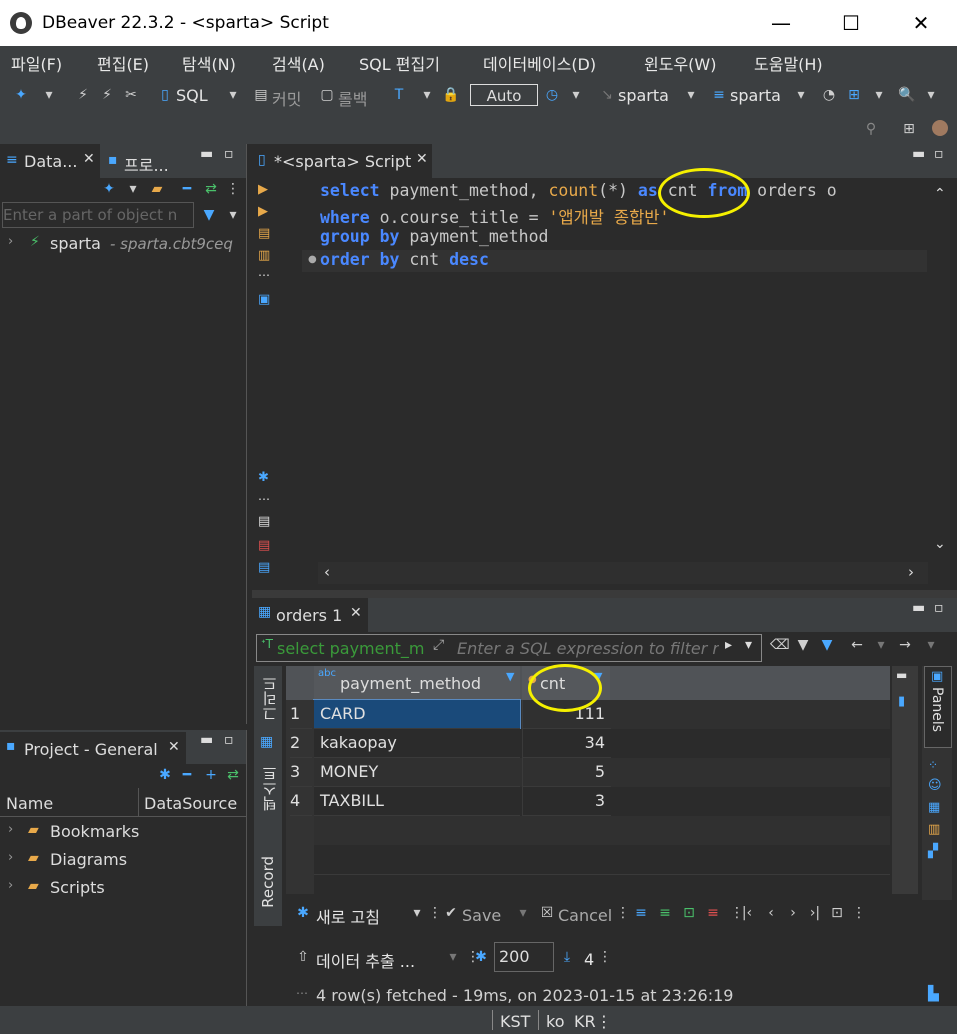 The width and height of the screenshot is (957, 1034). Describe the element at coordinates (310, 615) in the screenshot. I see `tab-orders-1: ▦ orders 1 ✕` at that location.